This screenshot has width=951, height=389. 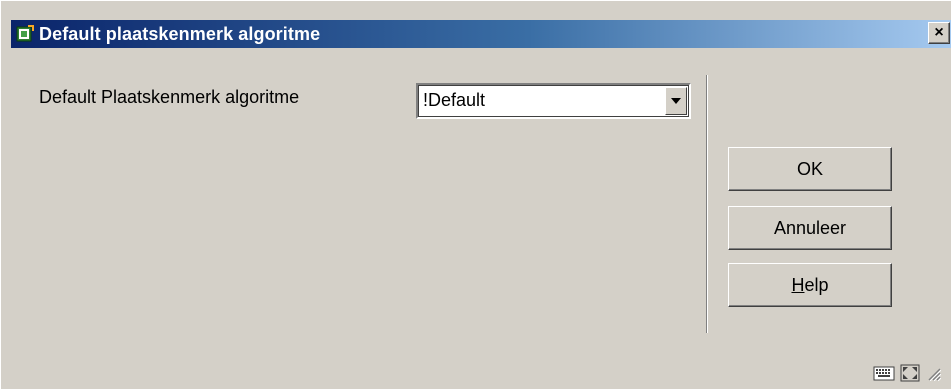 I want to click on window-title: Default plaatskenmerk algoritme, so click(x=180, y=33).